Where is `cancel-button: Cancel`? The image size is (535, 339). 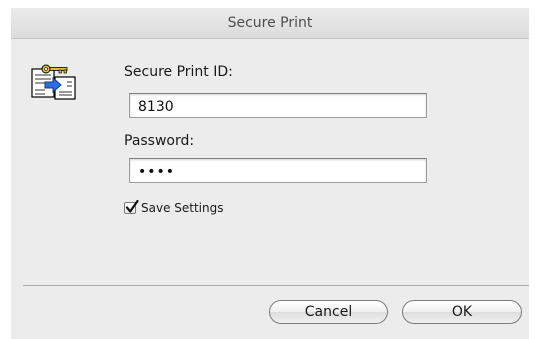
cancel-button: Cancel is located at coordinates (328, 312).